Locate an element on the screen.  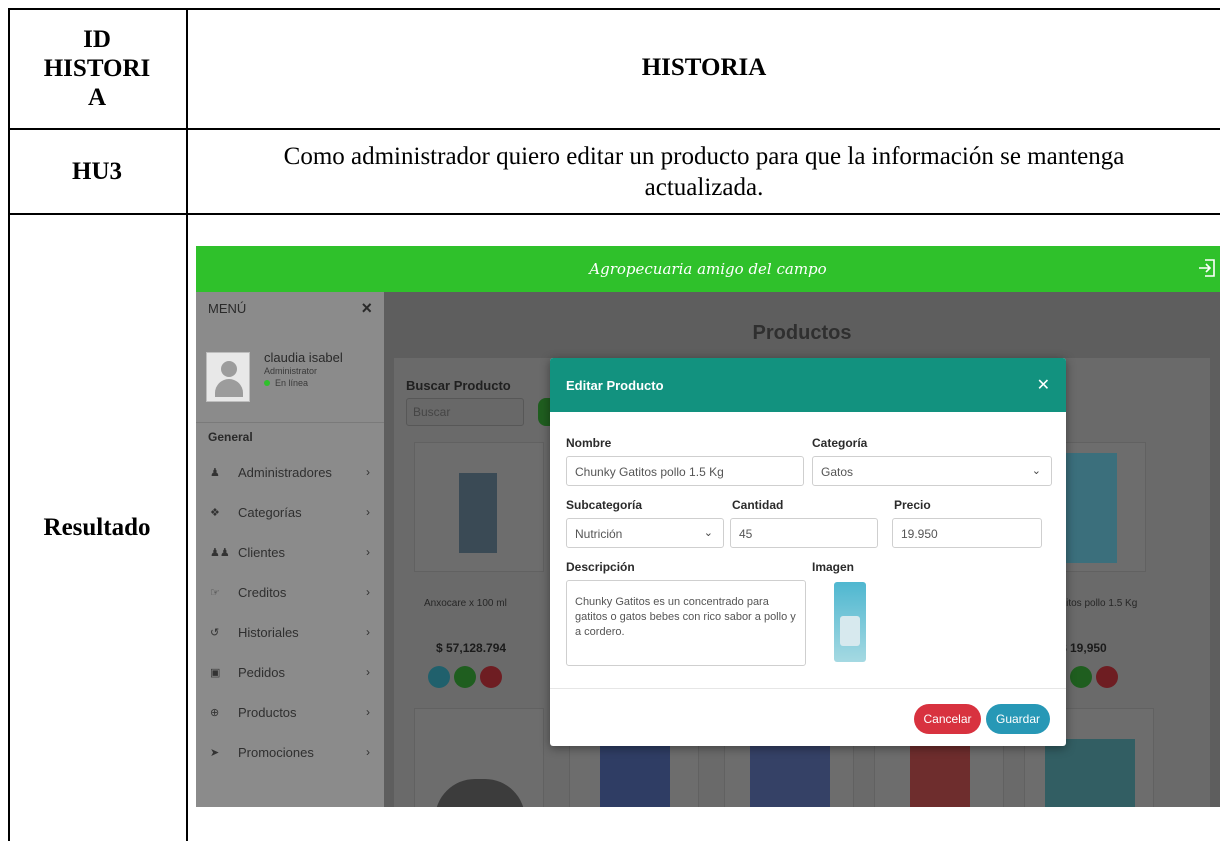
descripcion-label: Descripción is located at coordinates (600, 567).